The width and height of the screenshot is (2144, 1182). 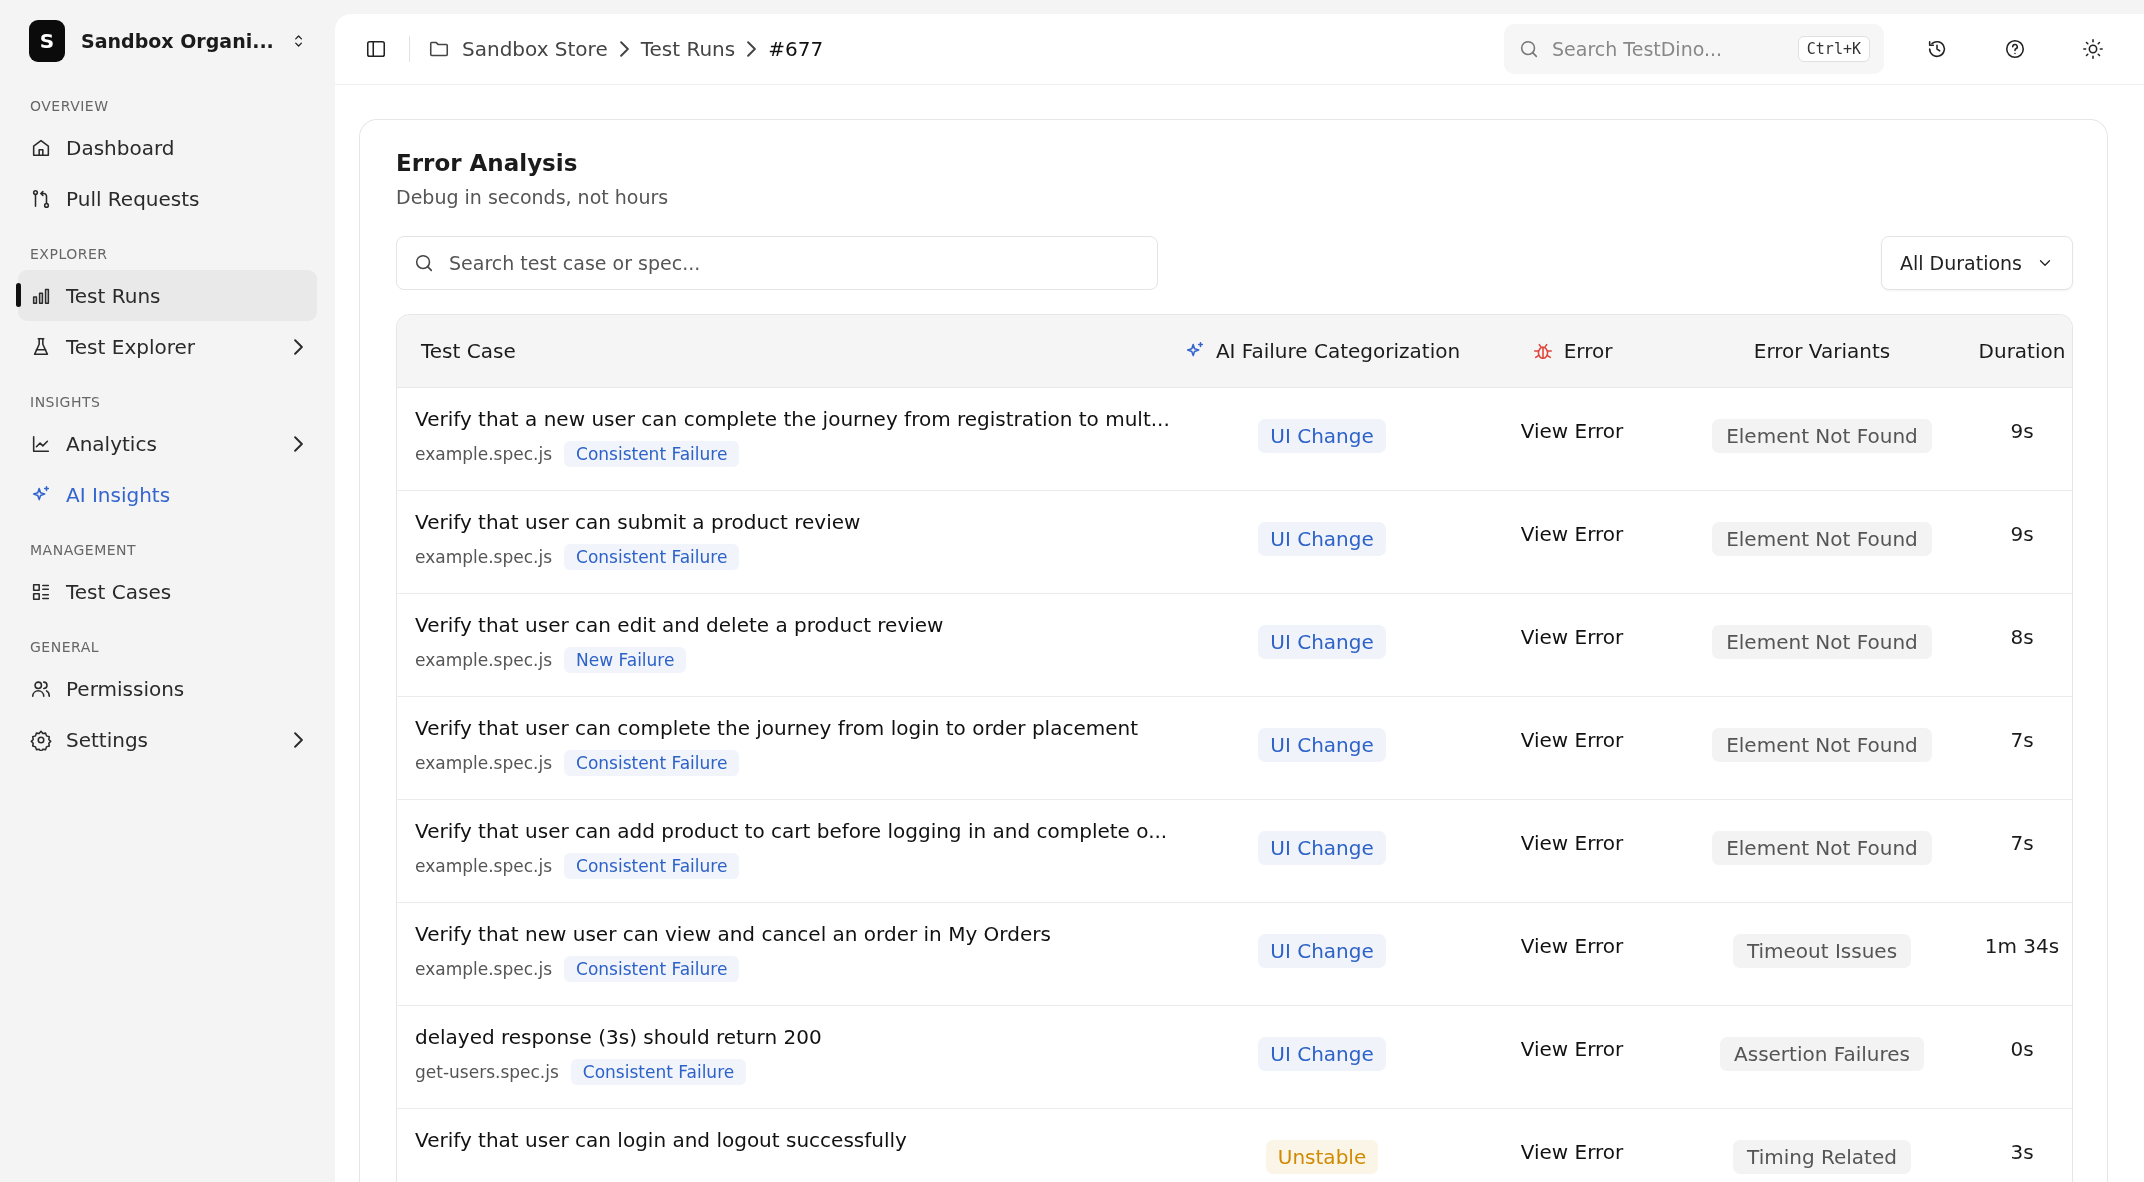 What do you see at coordinates (167, 591) in the screenshot?
I see `sidebar-item: Test Cases` at bounding box center [167, 591].